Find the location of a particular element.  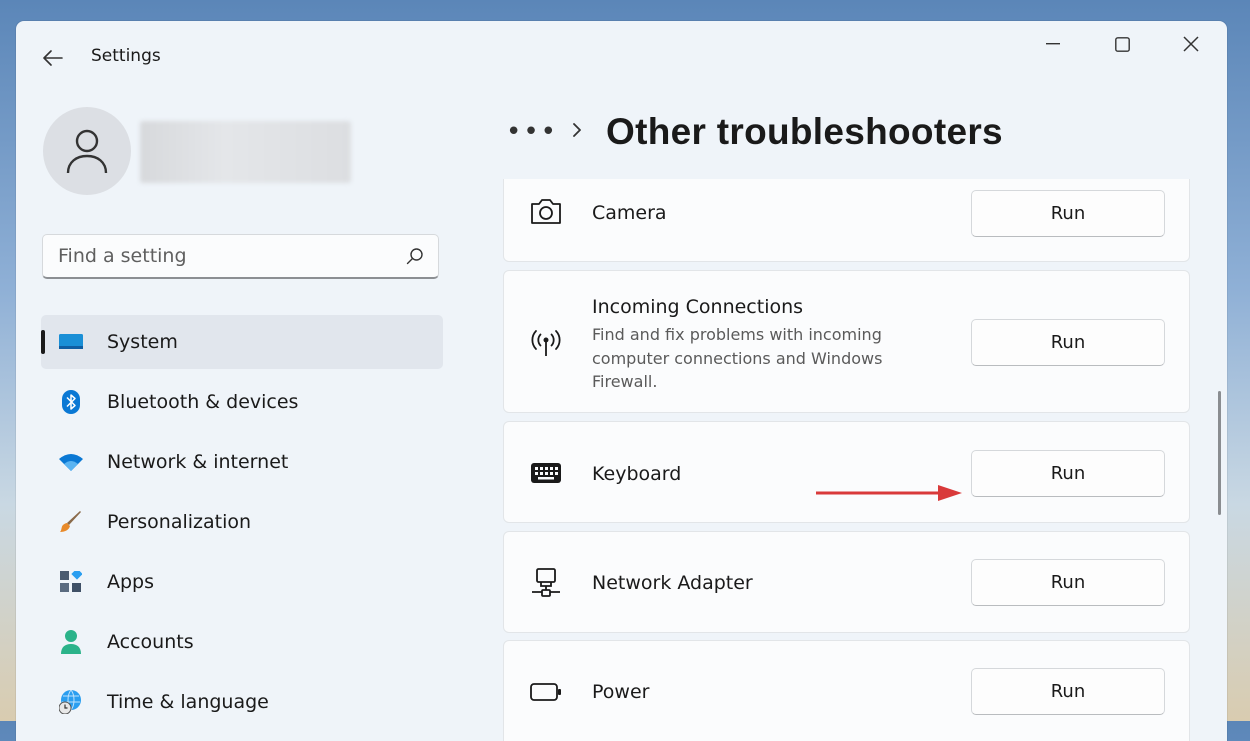

sidebar-item-personalization: Personalization is located at coordinates (242, 522).